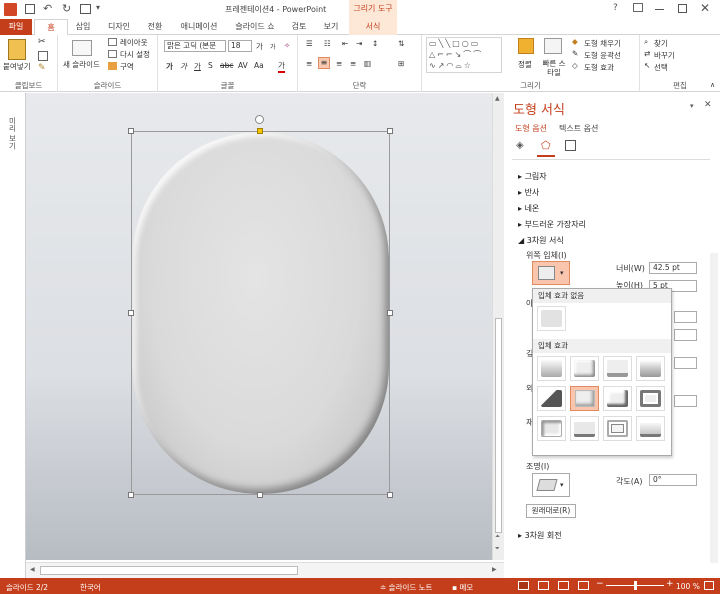 The width and height of the screenshot is (720, 594). What do you see at coordinates (42, 68) in the screenshot?
I see `format-painter-icon: ✎` at bounding box center [42, 68].